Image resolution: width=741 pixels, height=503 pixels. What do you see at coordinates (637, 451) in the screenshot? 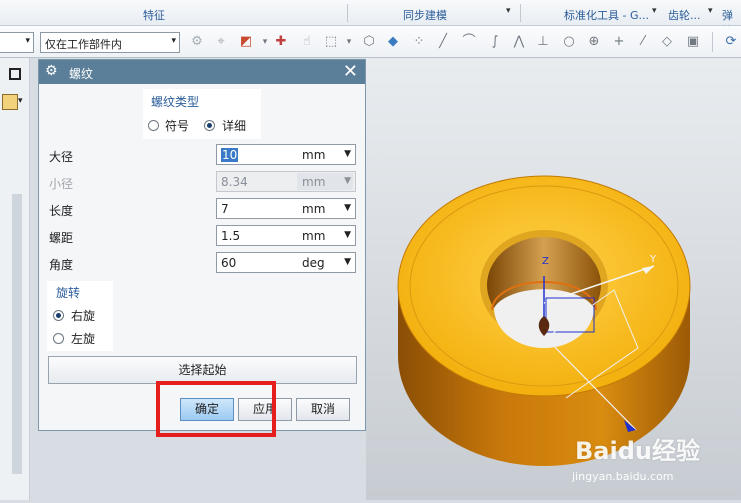
I see `watermark-logo: Baidu经验` at bounding box center [637, 451].